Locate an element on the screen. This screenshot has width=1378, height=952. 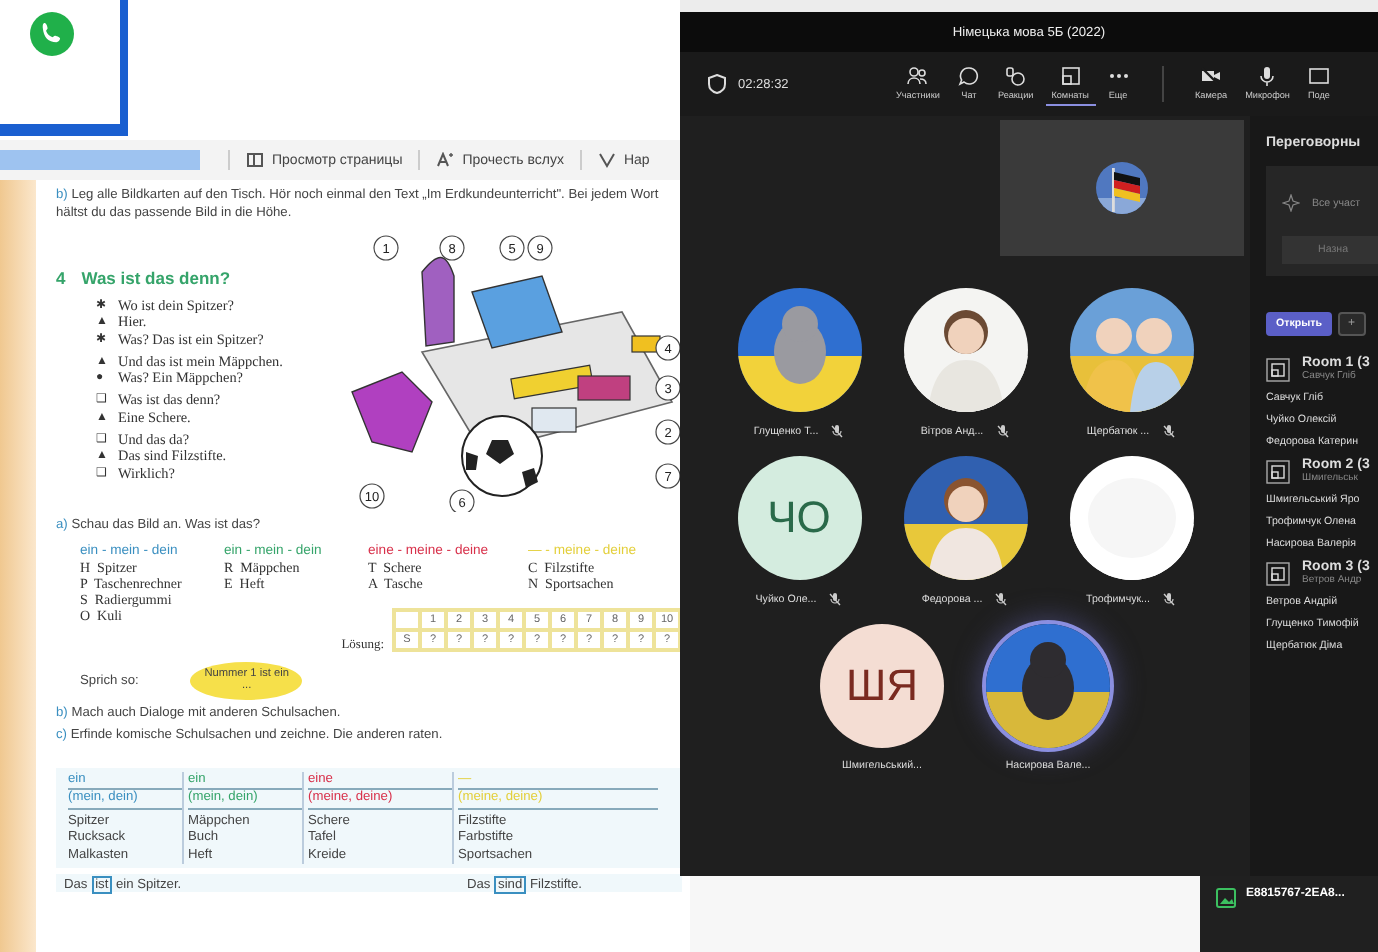
shield-icon is located at coordinates (717, 84).